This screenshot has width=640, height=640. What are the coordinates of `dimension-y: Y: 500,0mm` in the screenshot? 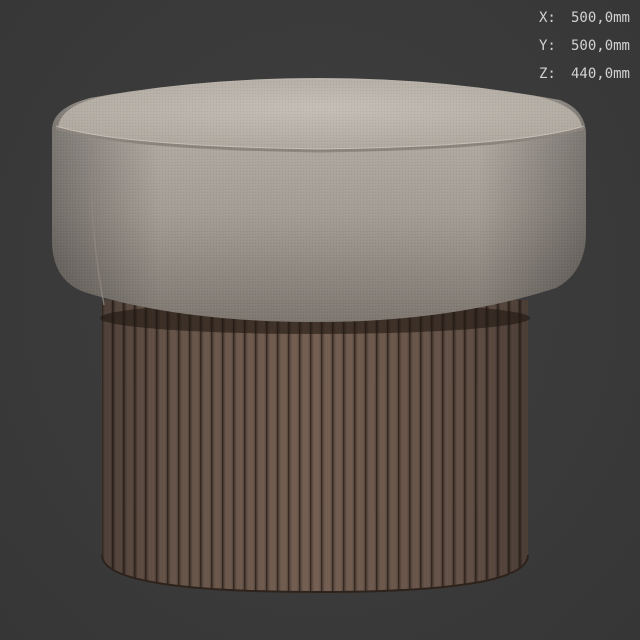 It's located at (584, 46).